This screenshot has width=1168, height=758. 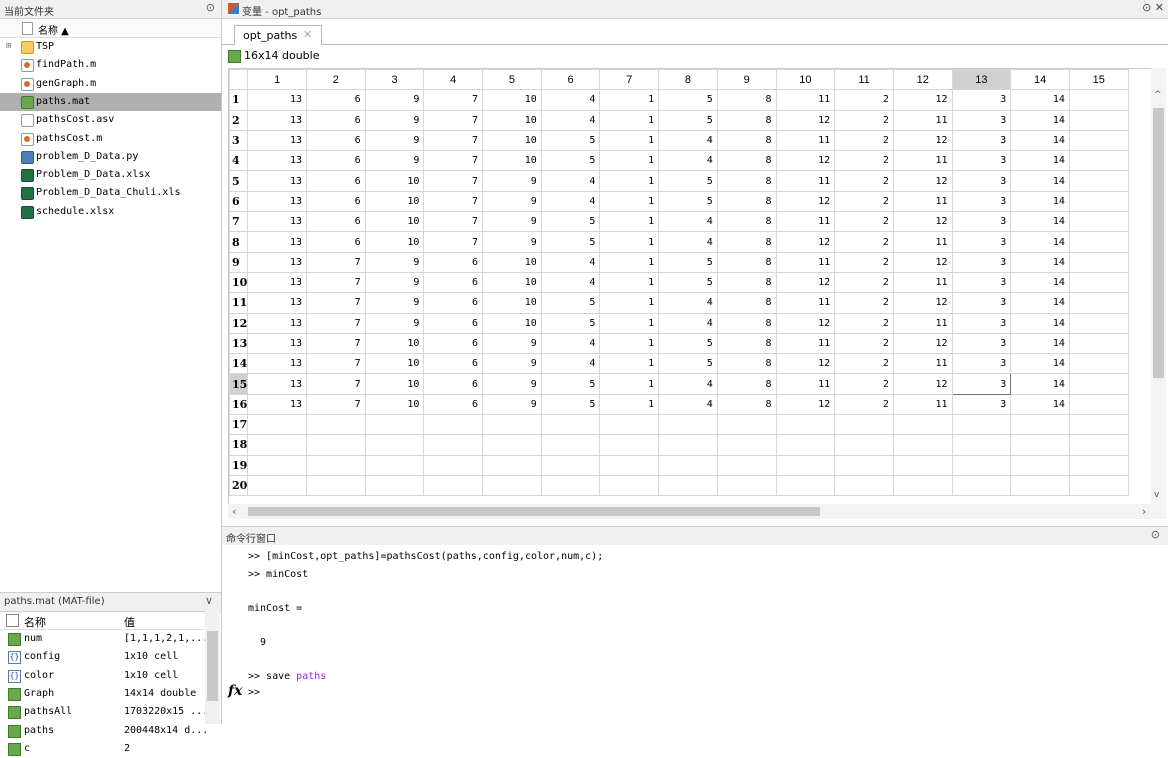 What do you see at coordinates (746, 80) in the screenshot?
I see `column-header: 9` at bounding box center [746, 80].